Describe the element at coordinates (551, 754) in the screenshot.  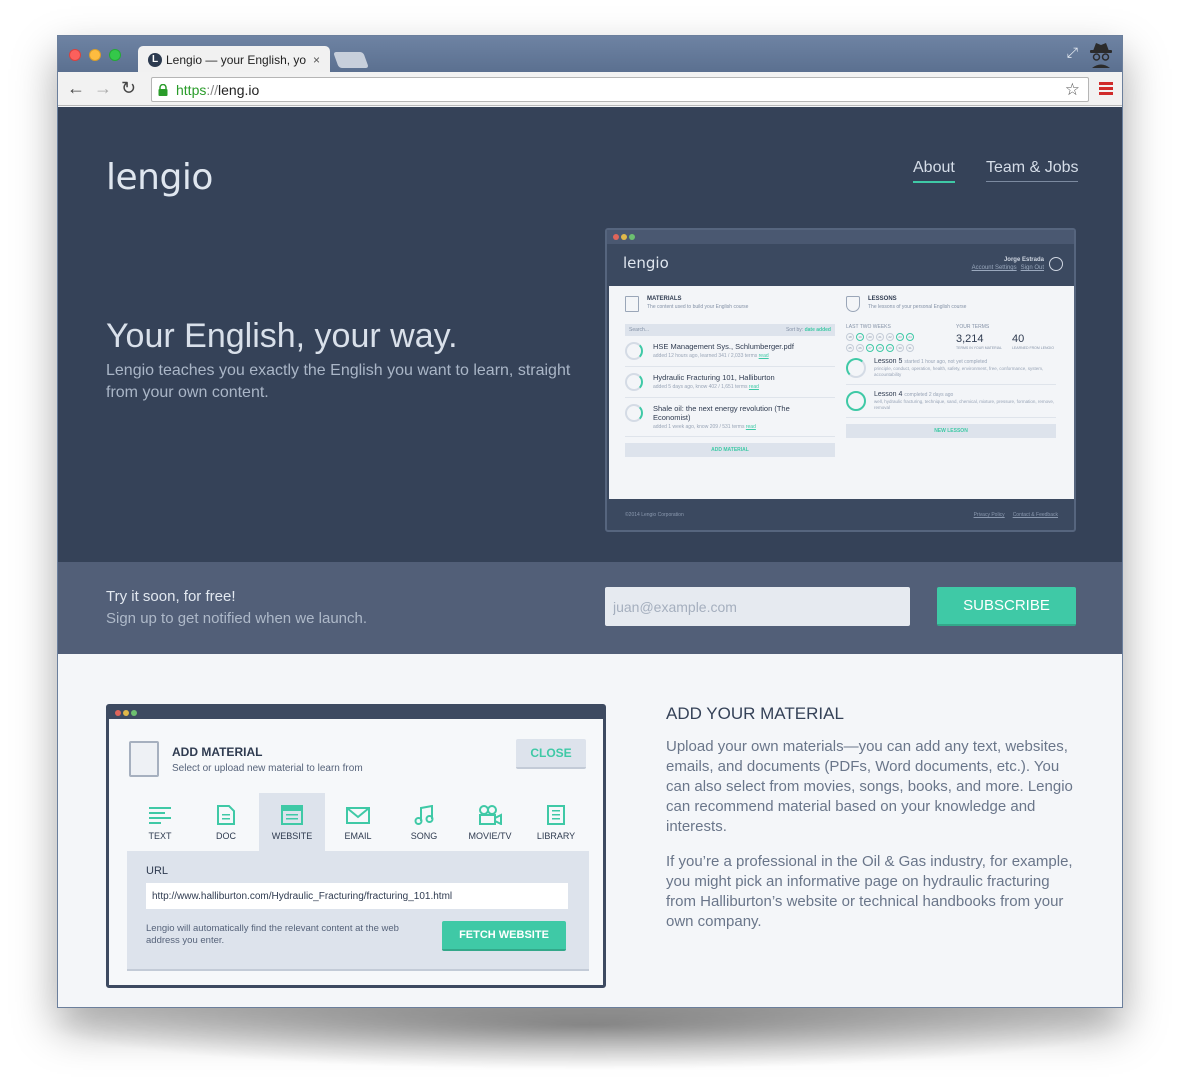
I see `close-button: CLOSE` at that location.